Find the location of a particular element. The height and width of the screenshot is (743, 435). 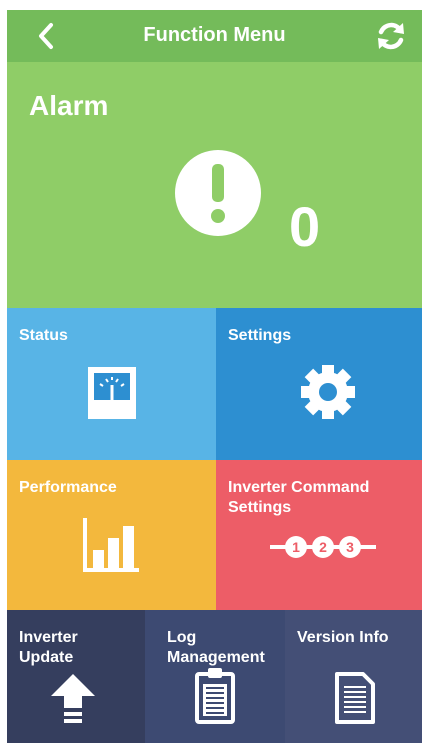

step-number: 2 is located at coordinates (323, 547).